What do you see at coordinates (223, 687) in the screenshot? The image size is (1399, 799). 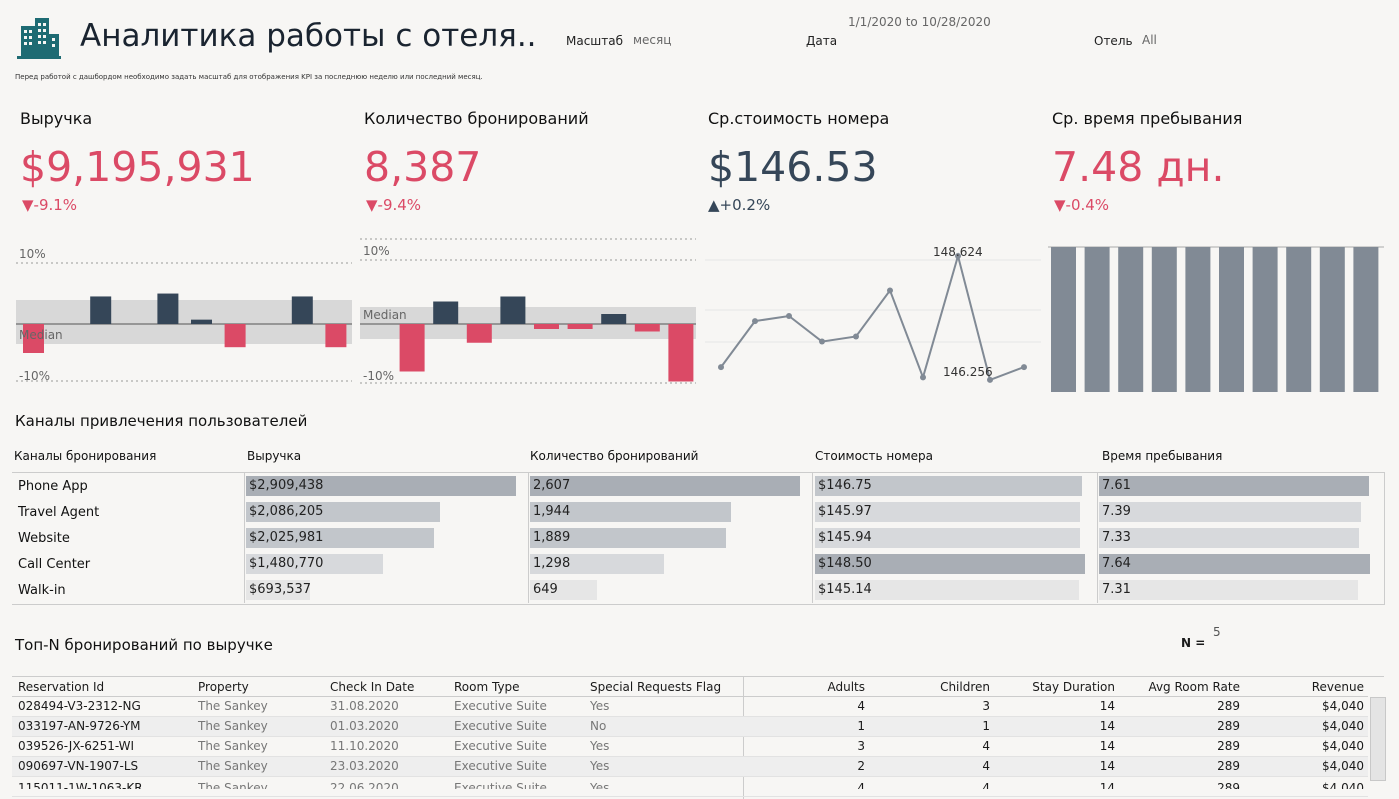 I see `topn-col-header: Property` at bounding box center [223, 687].